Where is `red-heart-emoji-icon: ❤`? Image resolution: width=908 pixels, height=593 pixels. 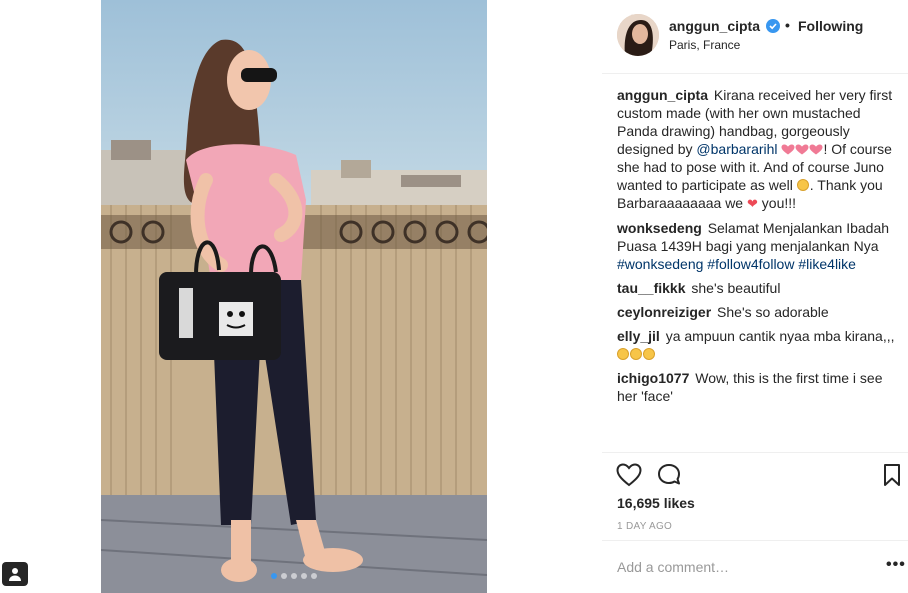
red-heart-emoji-icon: ❤ is located at coordinates (752, 203).